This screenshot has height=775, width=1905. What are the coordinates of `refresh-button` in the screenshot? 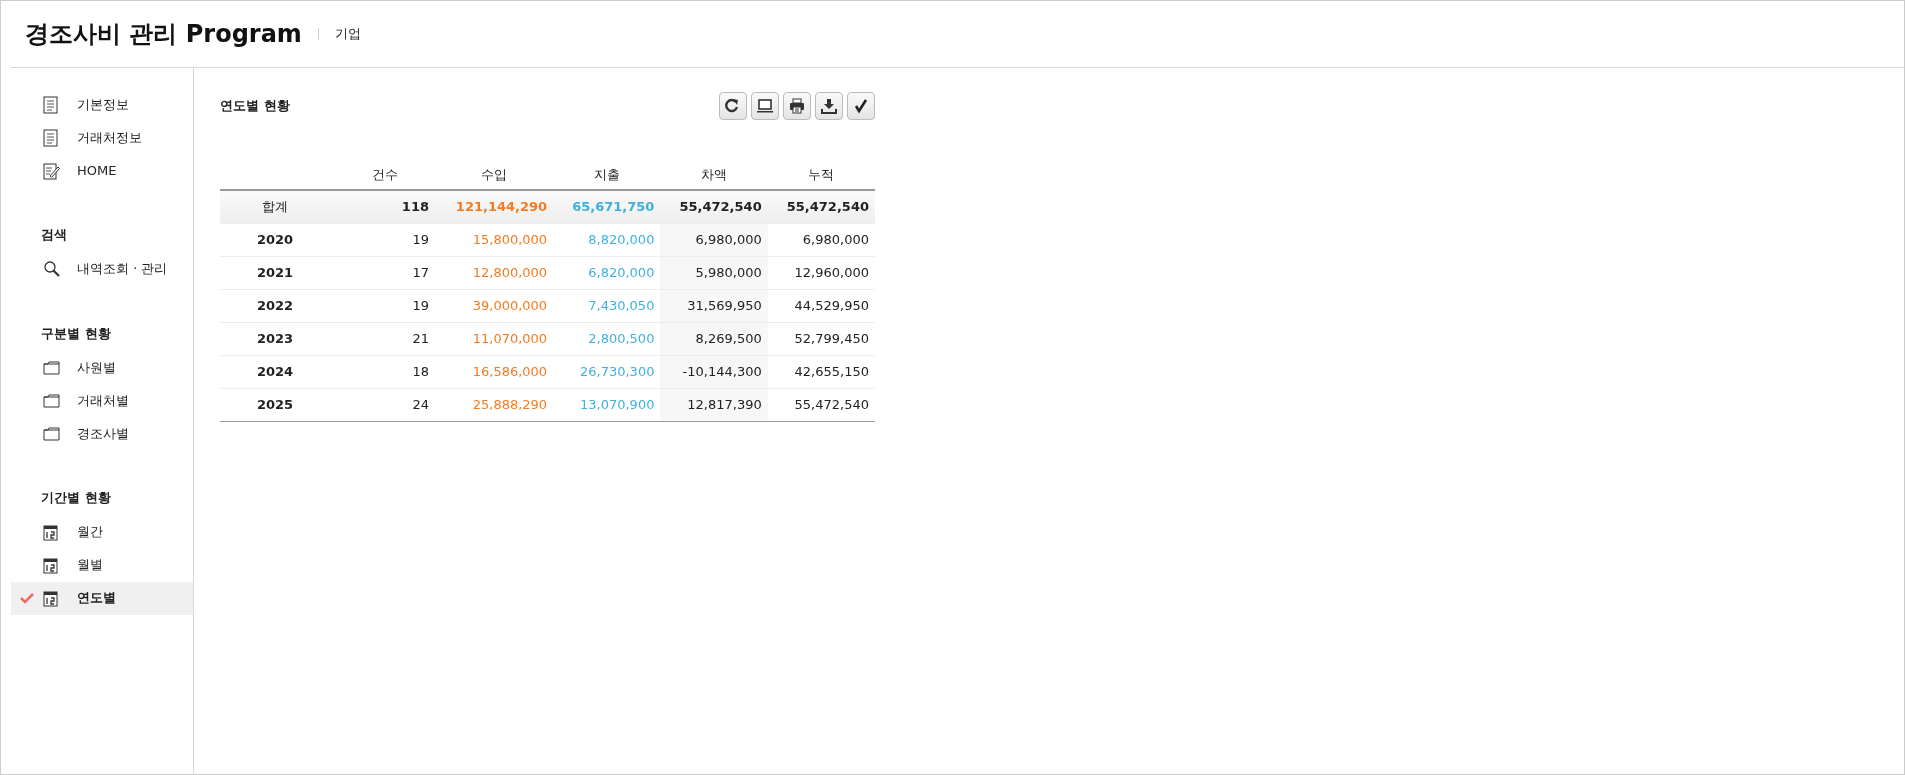 It's located at (733, 106).